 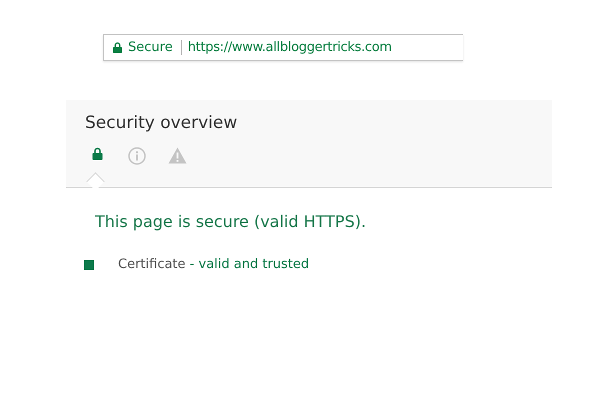 I want to click on address-bar: Secure https://www.allbloggertricks.com, so click(x=283, y=47).